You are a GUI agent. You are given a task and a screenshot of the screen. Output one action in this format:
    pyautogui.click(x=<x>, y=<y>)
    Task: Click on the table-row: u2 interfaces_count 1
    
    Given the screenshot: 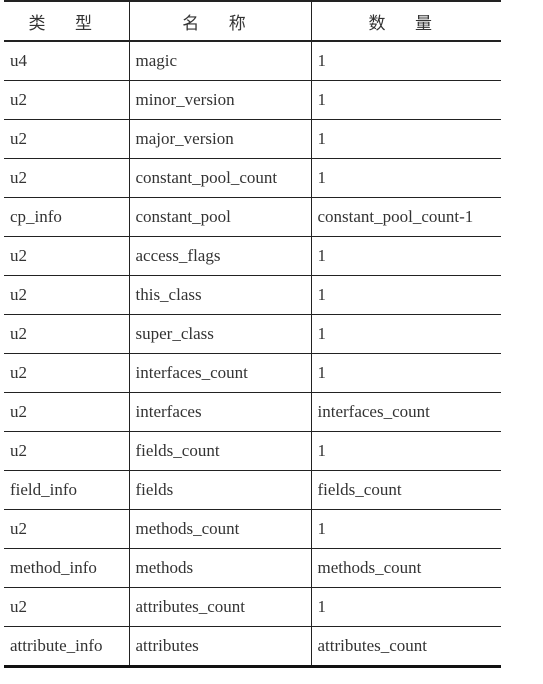 What is the action you would take?
    pyautogui.click(x=252, y=373)
    